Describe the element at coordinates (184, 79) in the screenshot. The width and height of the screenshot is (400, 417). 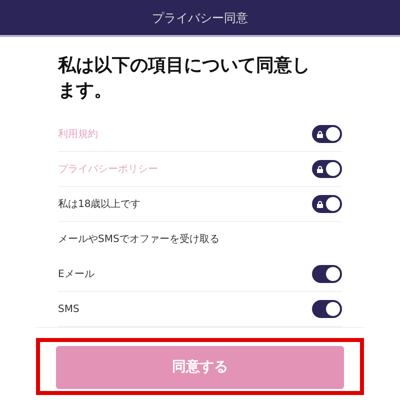
I see `consent-heading: 私は以下の項目について同意します。` at that location.